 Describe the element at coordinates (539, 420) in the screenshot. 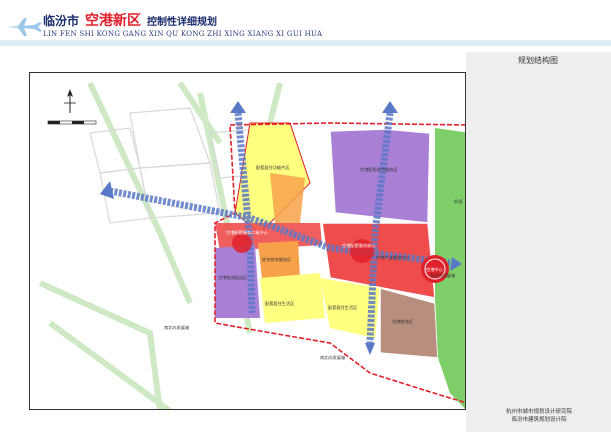

I see `credit-line-2: 临汾市建筑规划设计院` at that location.